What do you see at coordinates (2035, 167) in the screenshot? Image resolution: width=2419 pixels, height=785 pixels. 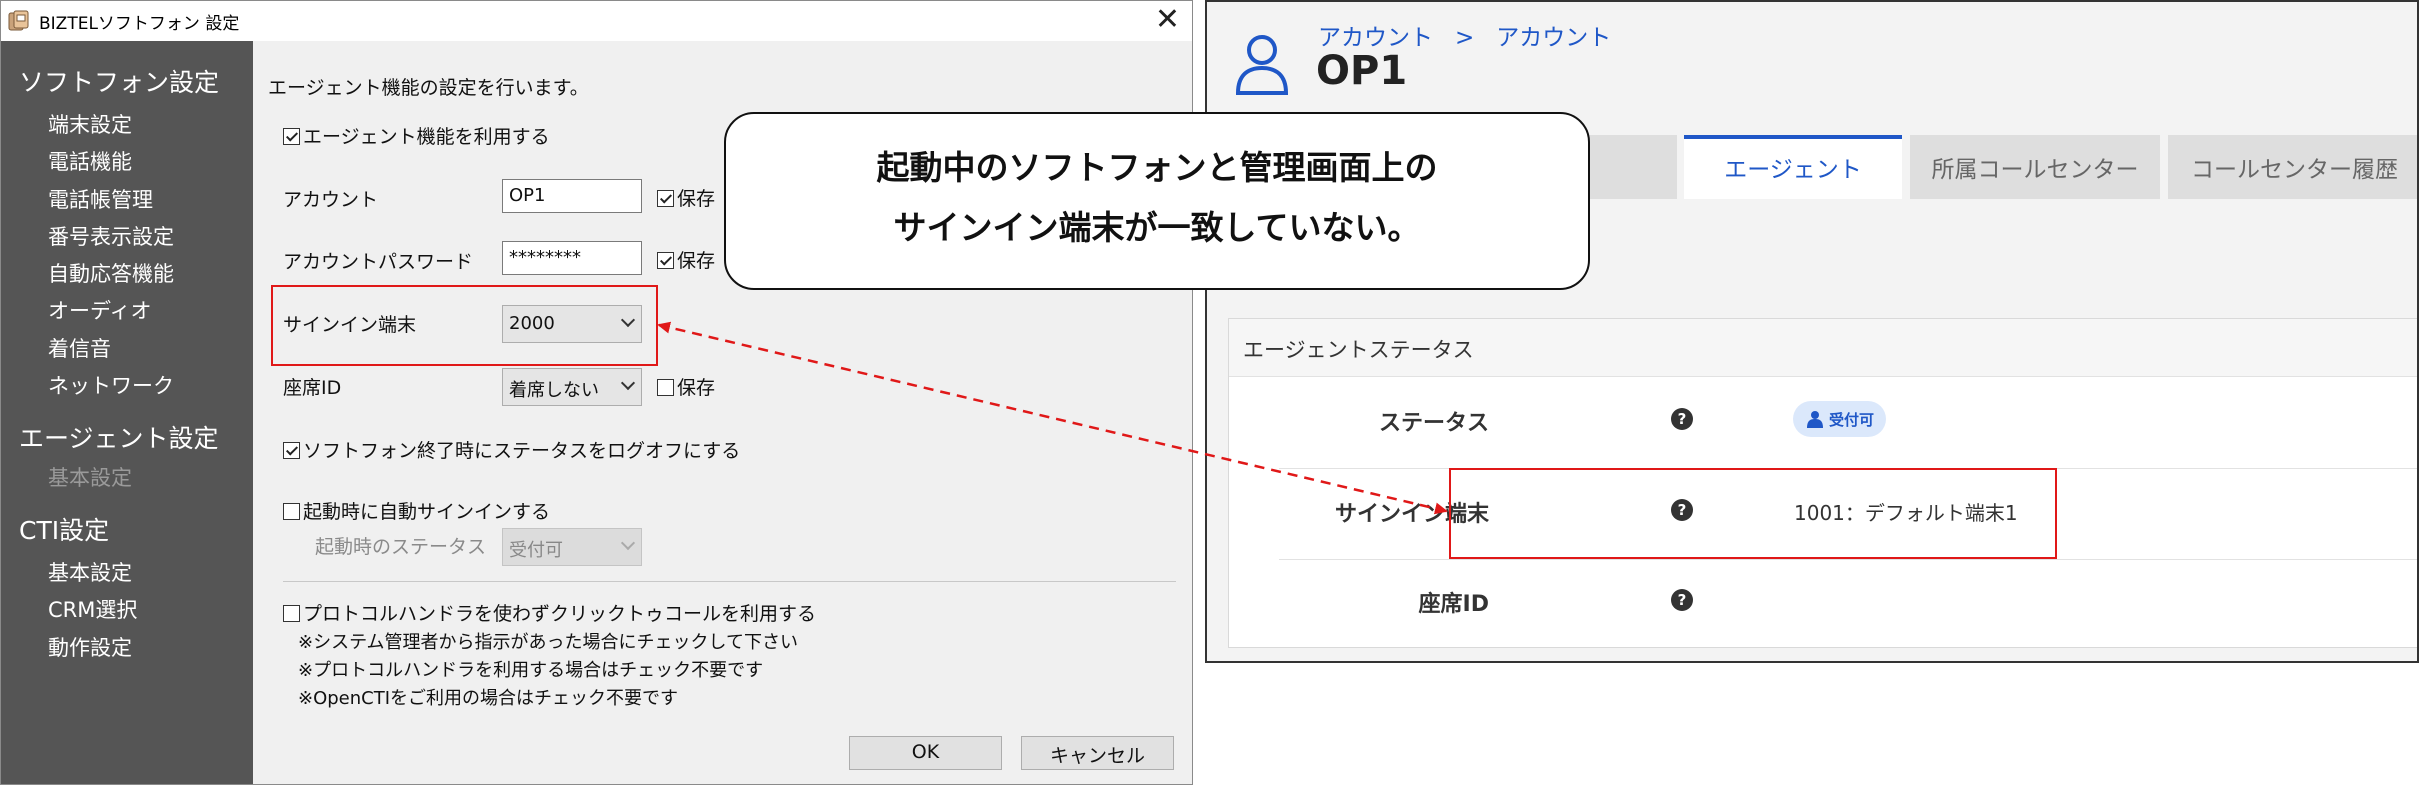 I see `tab-call-centers: 所属コールセンター` at bounding box center [2035, 167].